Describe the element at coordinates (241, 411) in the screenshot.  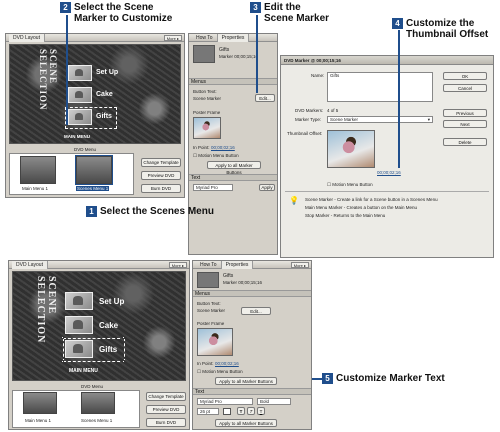
I see `bold-button: T` at that location.